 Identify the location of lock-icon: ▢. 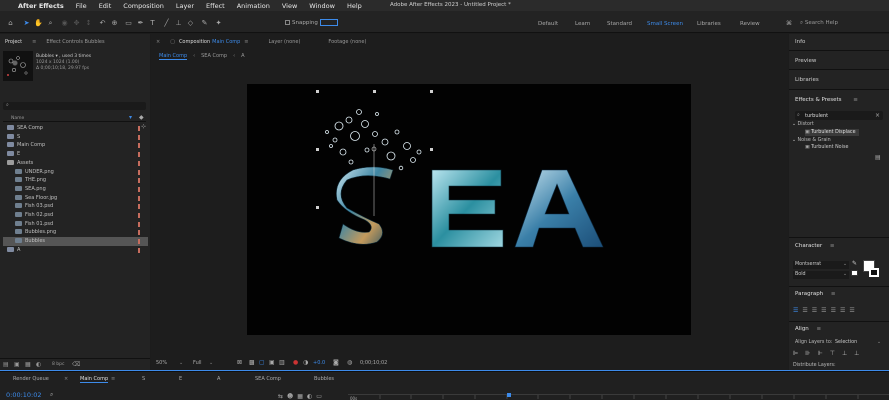
(172, 42).